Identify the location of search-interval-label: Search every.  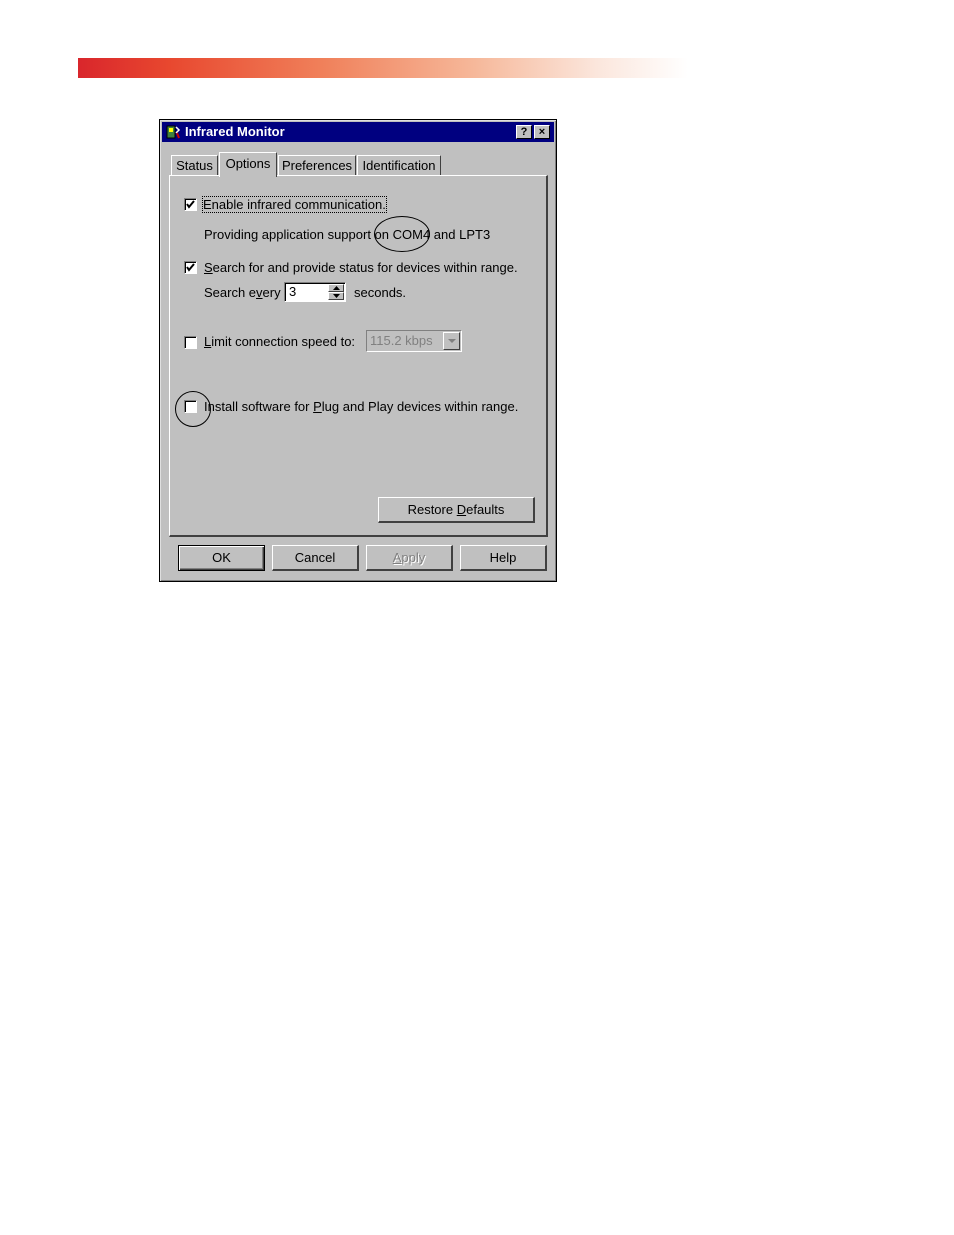
(242, 292).